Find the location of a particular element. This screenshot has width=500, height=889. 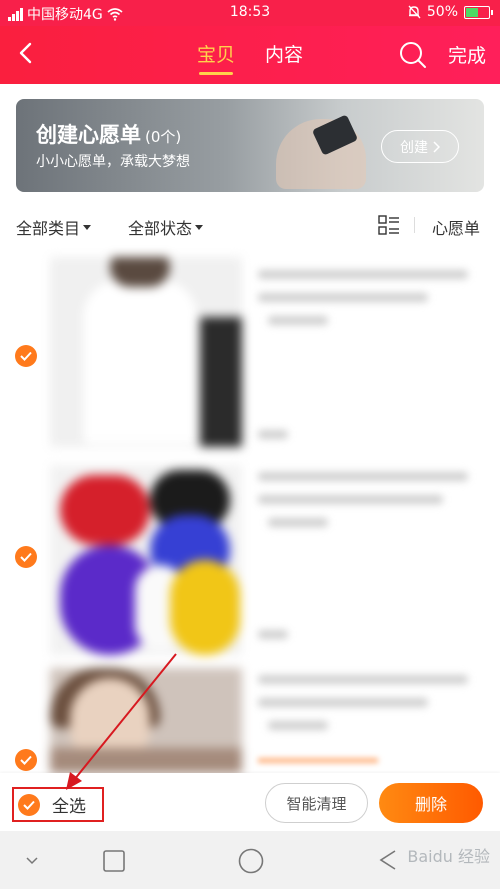

item-price-strip is located at coordinates (318, 760).